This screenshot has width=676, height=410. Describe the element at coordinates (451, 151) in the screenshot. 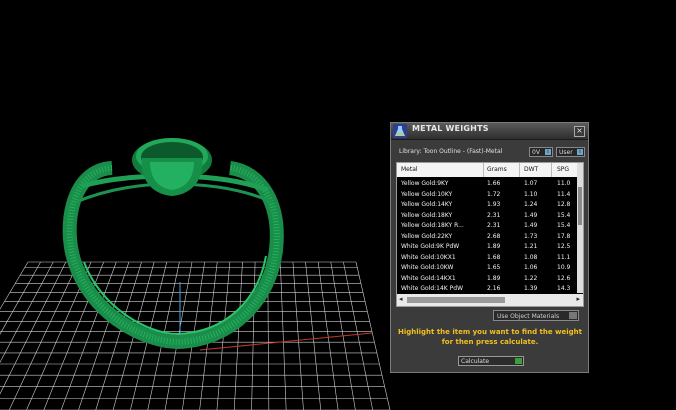

I see `library-label: Library: Toon Outline - (Fast)-Metal` at that location.